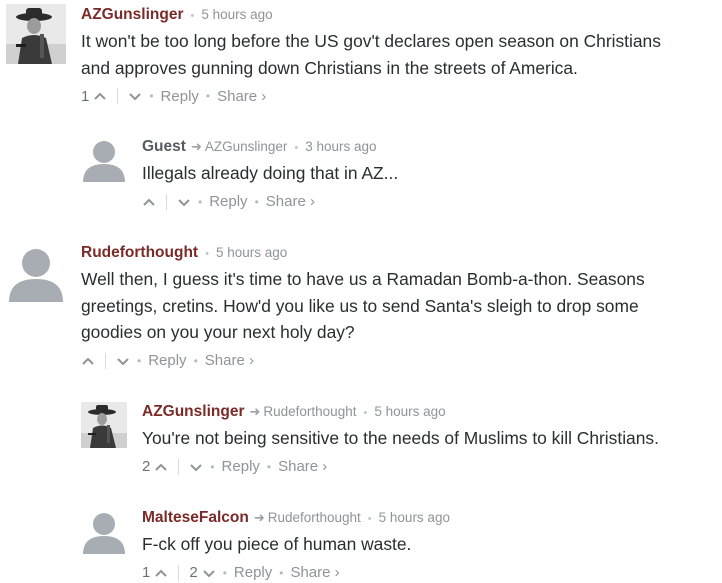 The height and width of the screenshot is (583, 722). What do you see at coordinates (429, 467) in the screenshot?
I see `comment-footer: 2 • Reply • Share ›` at bounding box center [429, 467].